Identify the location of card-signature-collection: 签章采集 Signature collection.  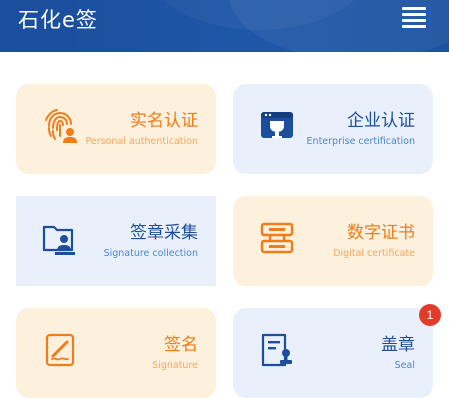
(116, 241).